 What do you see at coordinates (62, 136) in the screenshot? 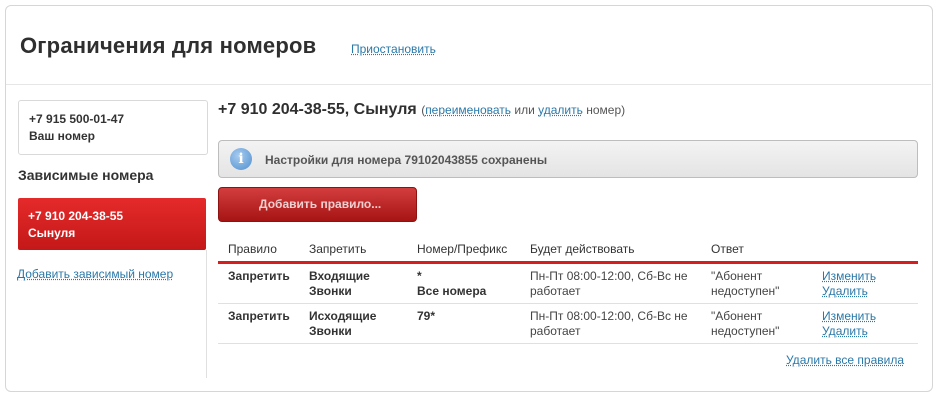
I see `own-number-label: Ваш номер` at bounding box center [62, 136].